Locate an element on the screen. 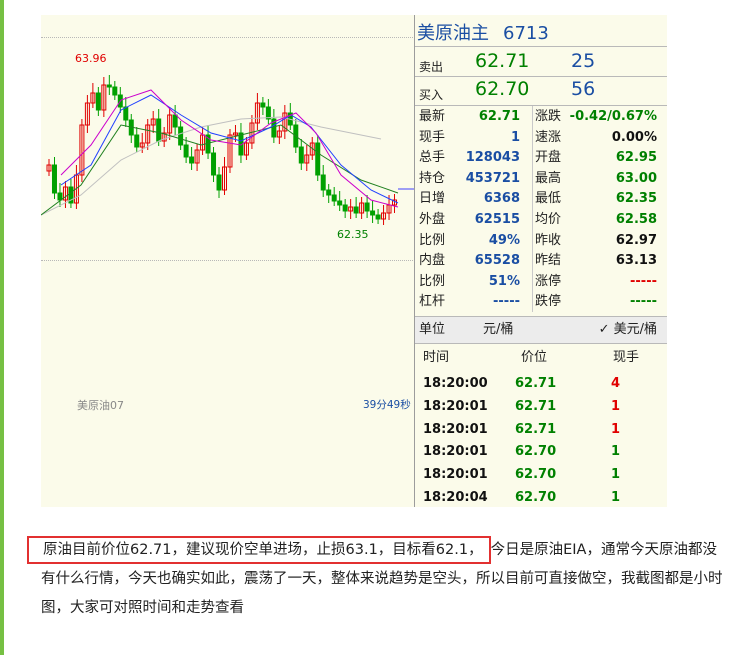 The image size is (756, 655). stat-value-right: 63.13 is located at coordinates (636, 261).